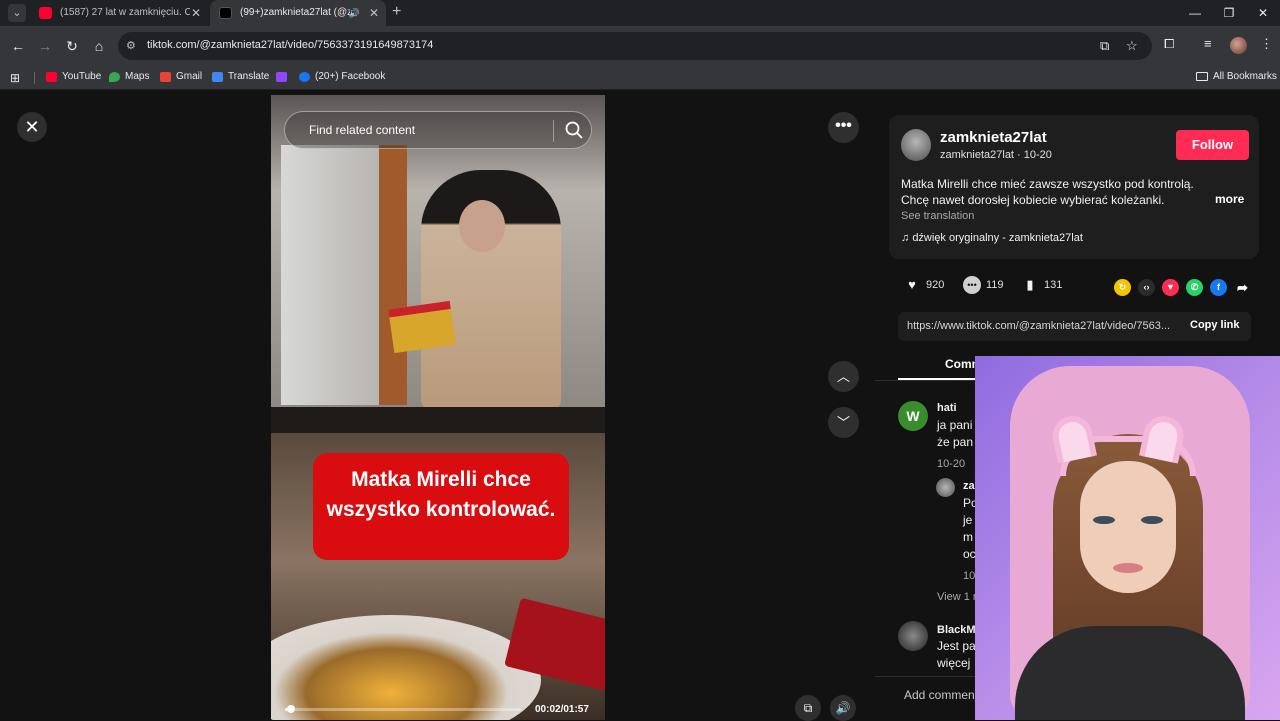  I want to click on tiktok-friends-icon: ▼, so click(1170, 287).